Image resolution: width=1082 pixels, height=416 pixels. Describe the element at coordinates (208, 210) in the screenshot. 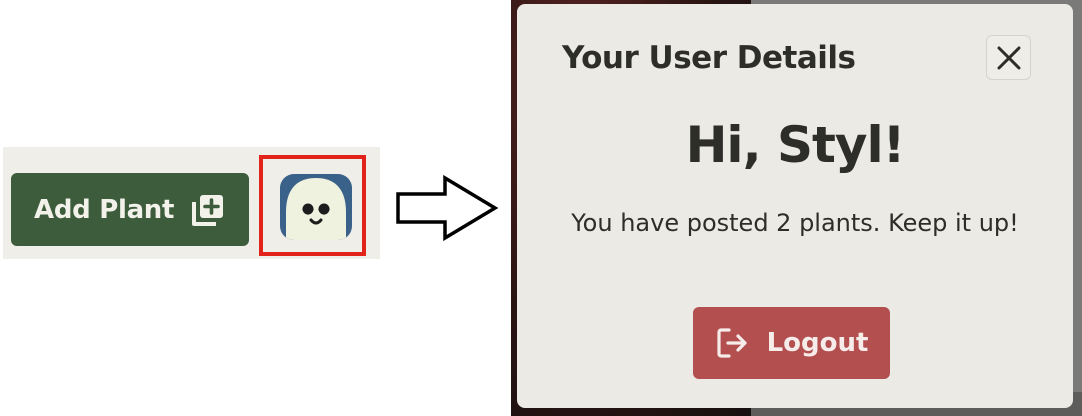

I see `add-square-icon` at that location.